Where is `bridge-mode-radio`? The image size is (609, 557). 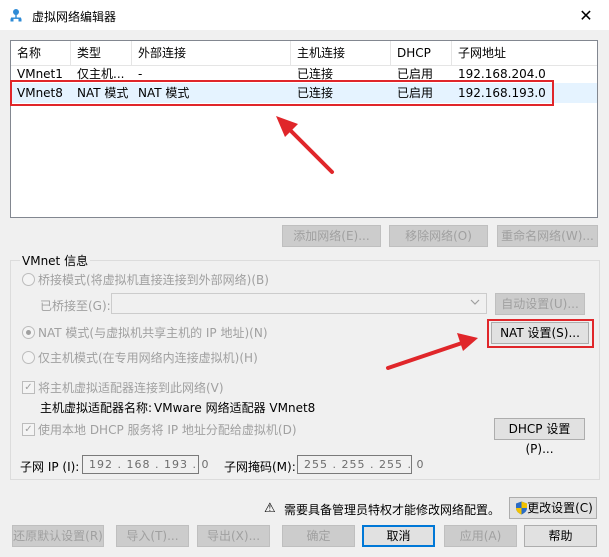 bridge-mode-radio is located at coordinates (28, 279).